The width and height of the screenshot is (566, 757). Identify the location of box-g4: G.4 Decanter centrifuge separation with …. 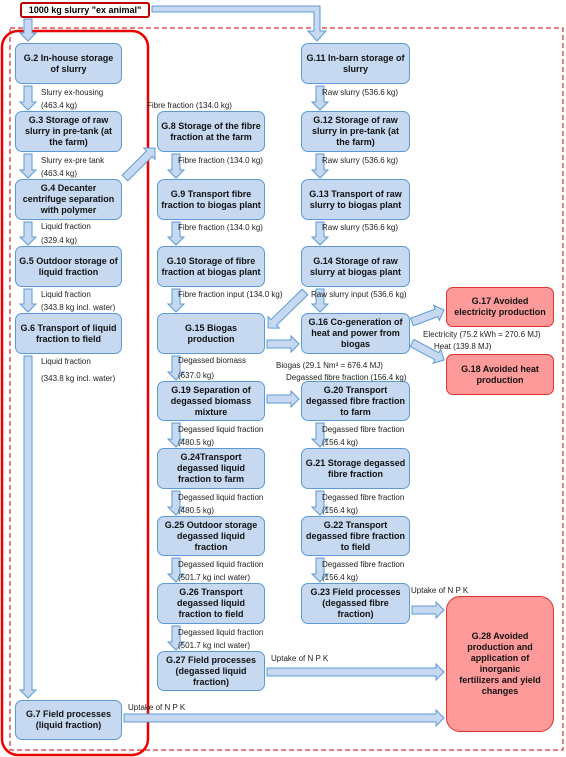
(68, 199).